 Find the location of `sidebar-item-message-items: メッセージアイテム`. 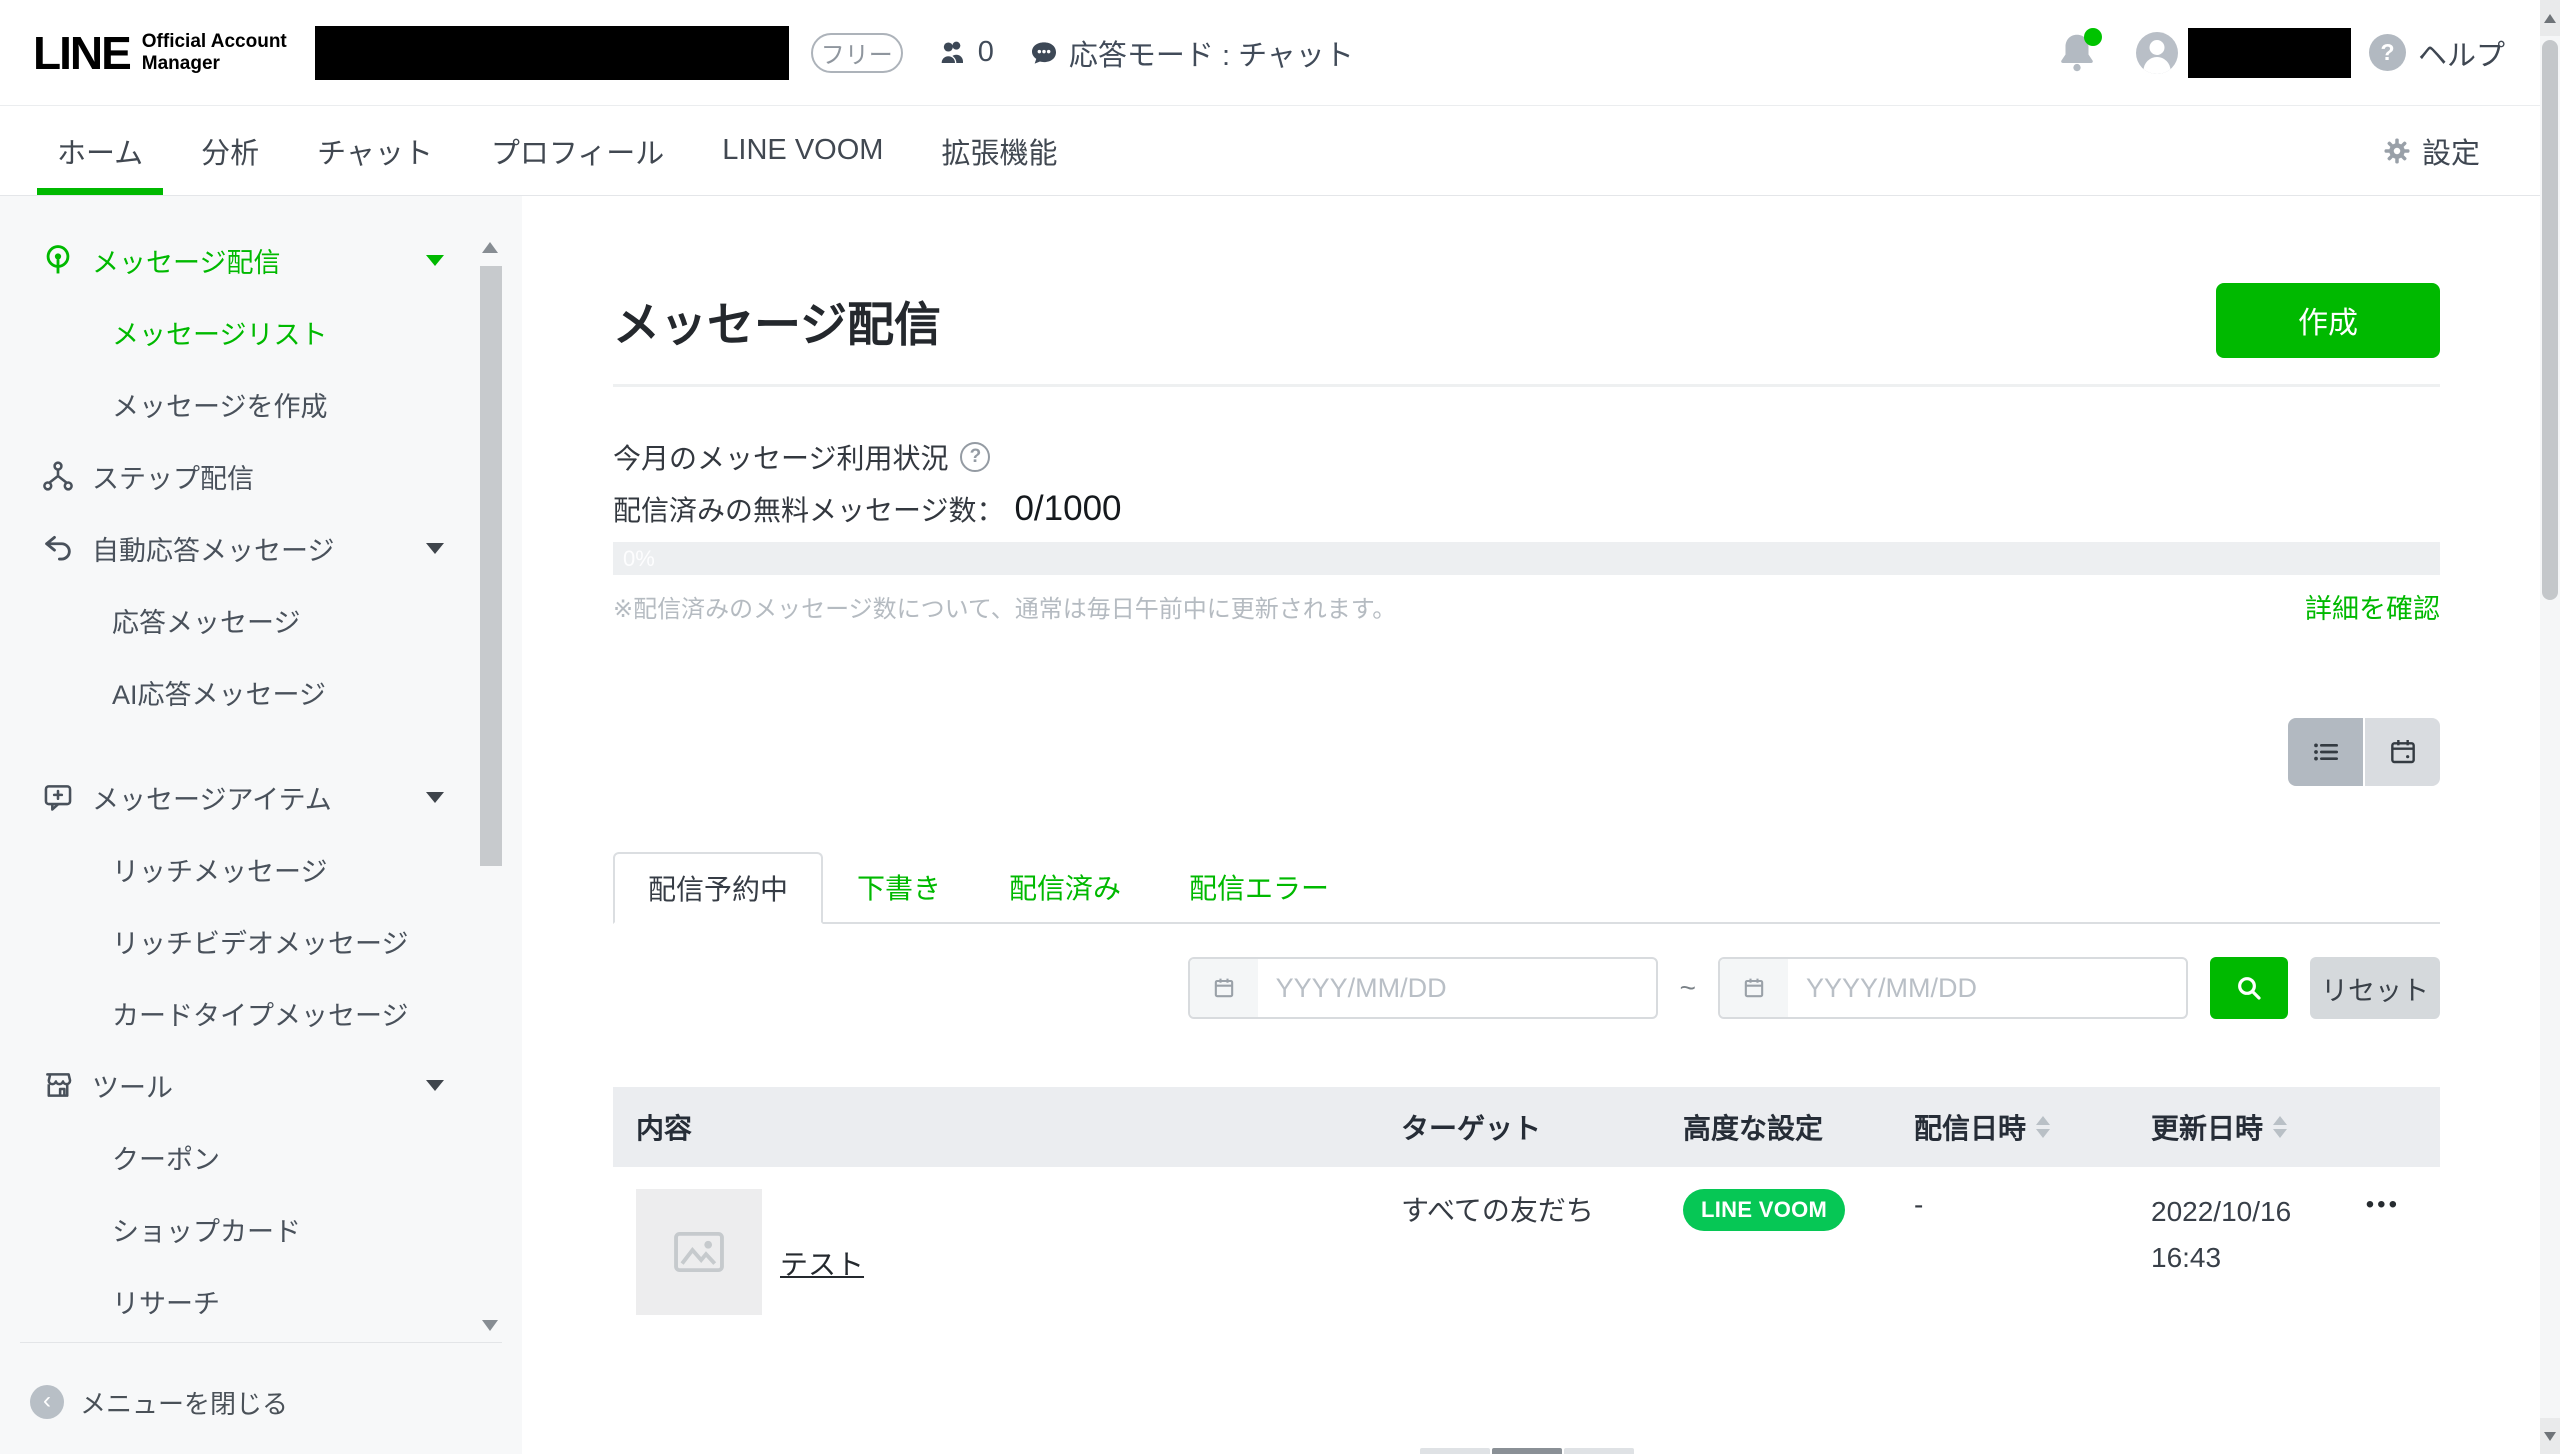

sidebar-item-message-items: メッセージアイテム is located at coordinates (261, 797).